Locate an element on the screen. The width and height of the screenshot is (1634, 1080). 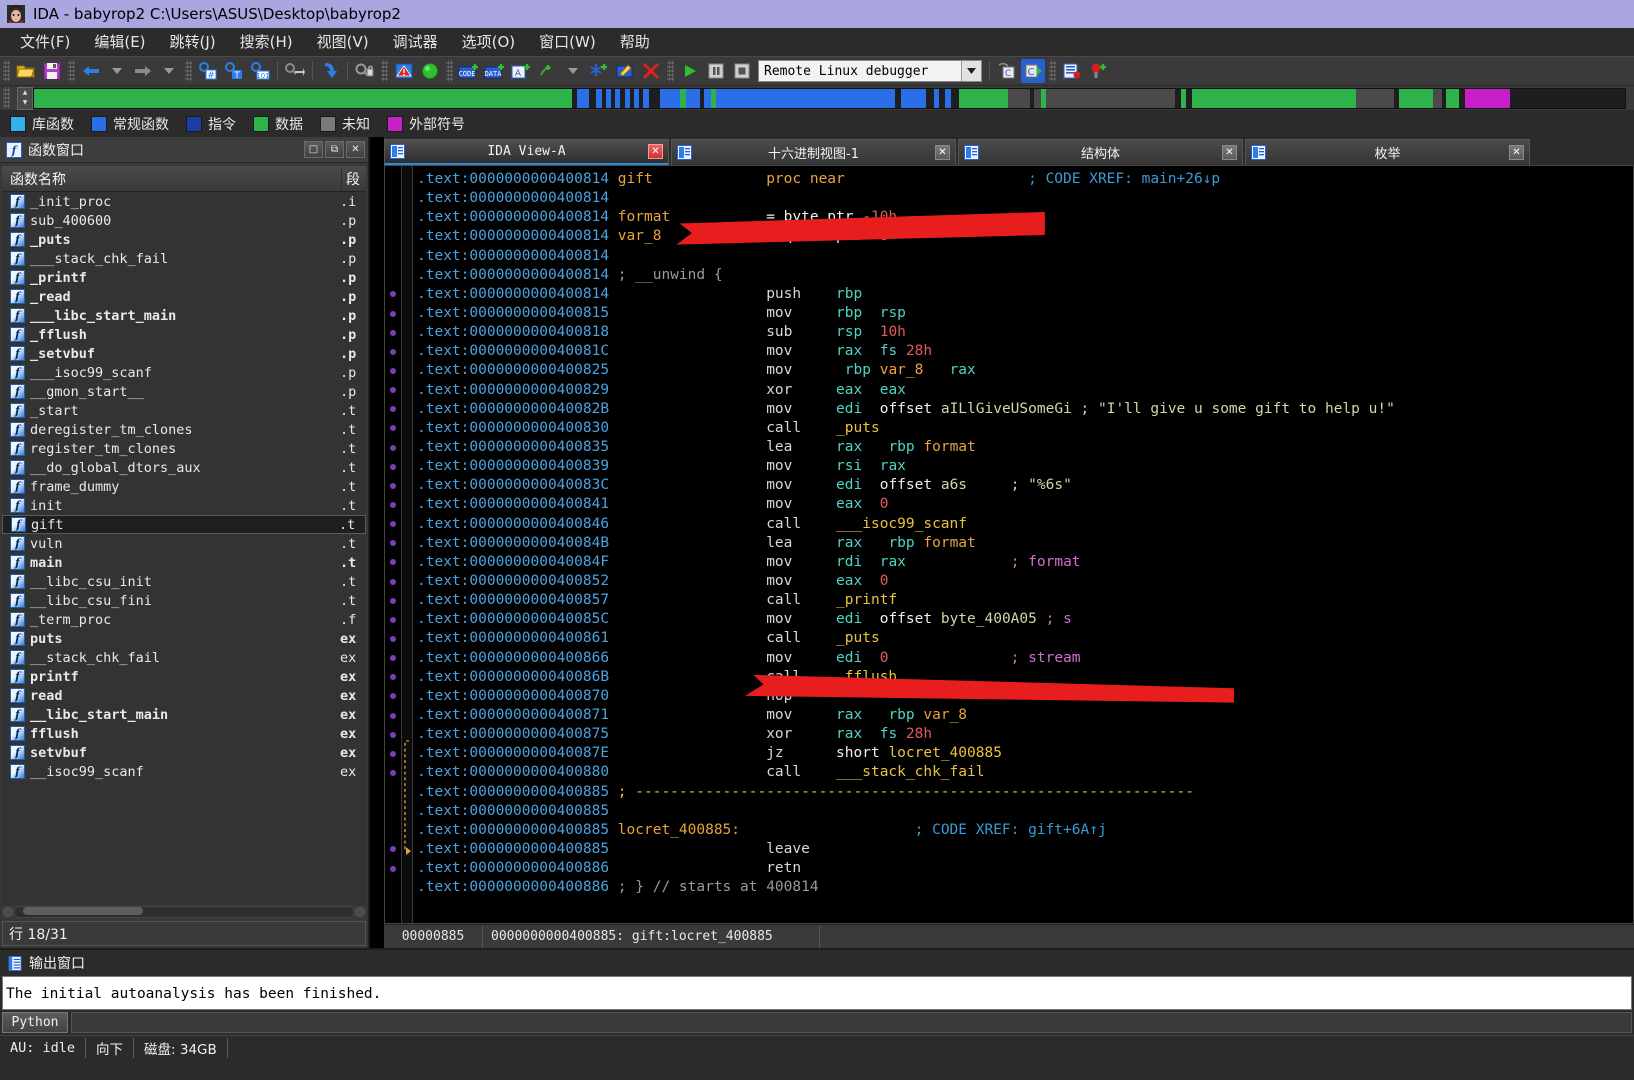
breakpoint-gutter is located at coordinates (393, 544).